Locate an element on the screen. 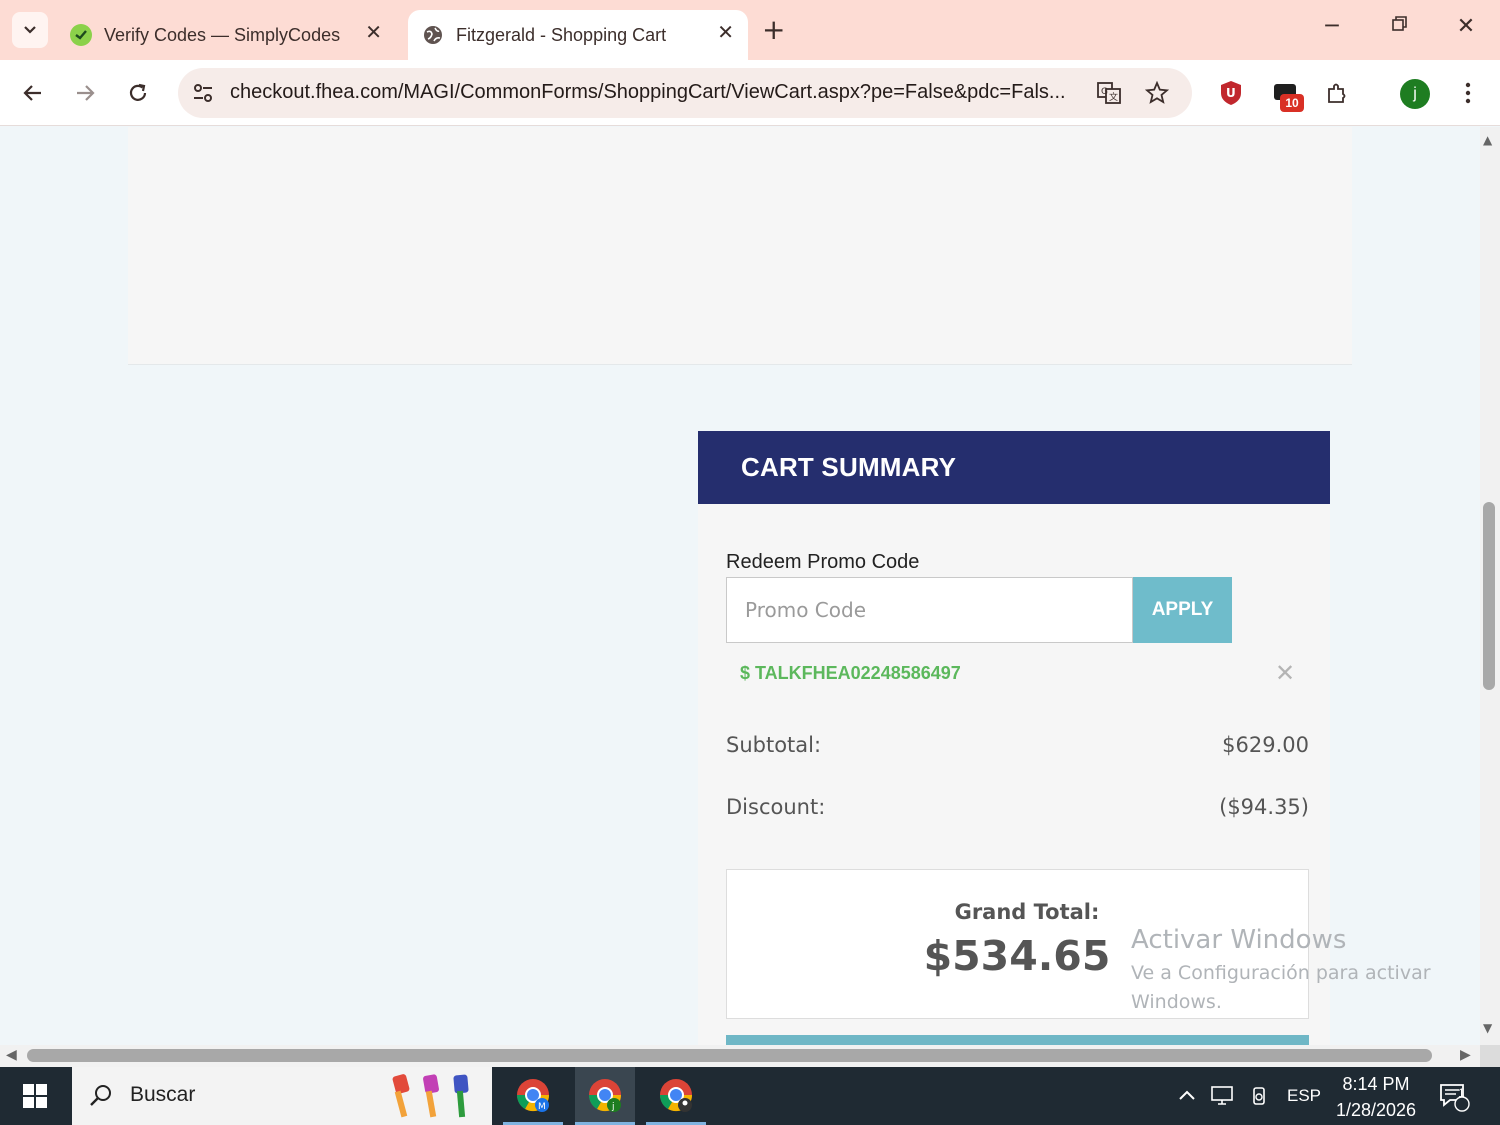  subtotal-row: Subtotal: $629.00 is located at coordinates (1017, 745).